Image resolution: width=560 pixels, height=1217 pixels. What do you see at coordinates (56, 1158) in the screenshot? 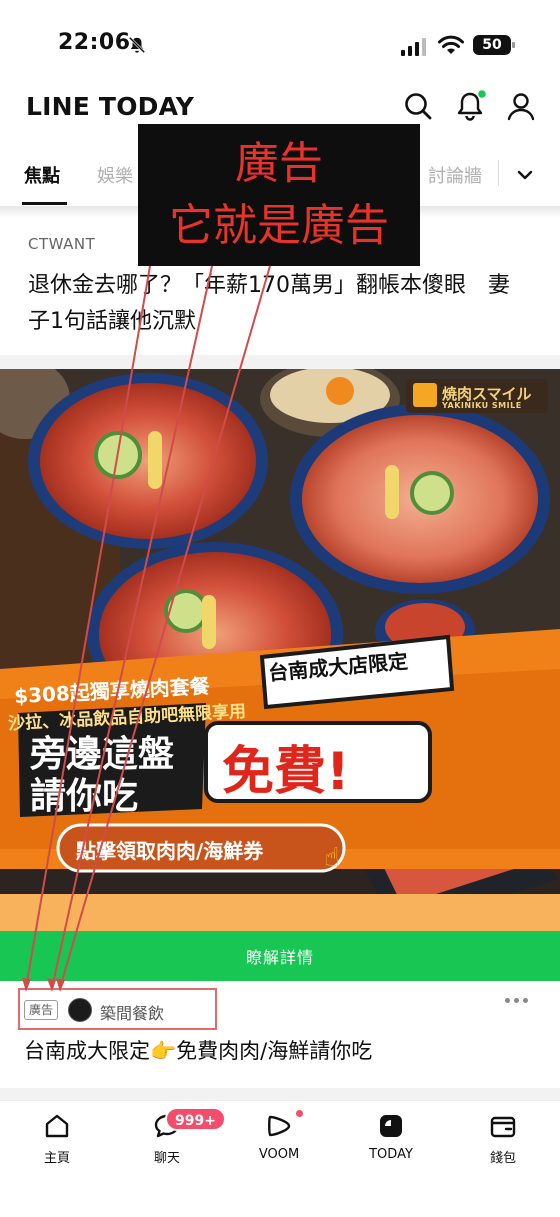
I see `nav-home-label: 主頁` at bounding box center [56, 1158].